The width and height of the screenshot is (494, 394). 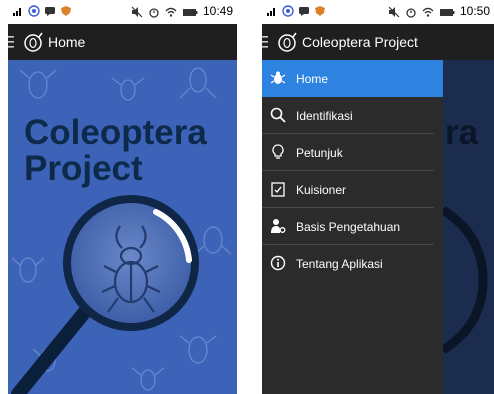 I want to click on drawer-item-petunjuk: Petunjuk, so click(x=348, y=152).